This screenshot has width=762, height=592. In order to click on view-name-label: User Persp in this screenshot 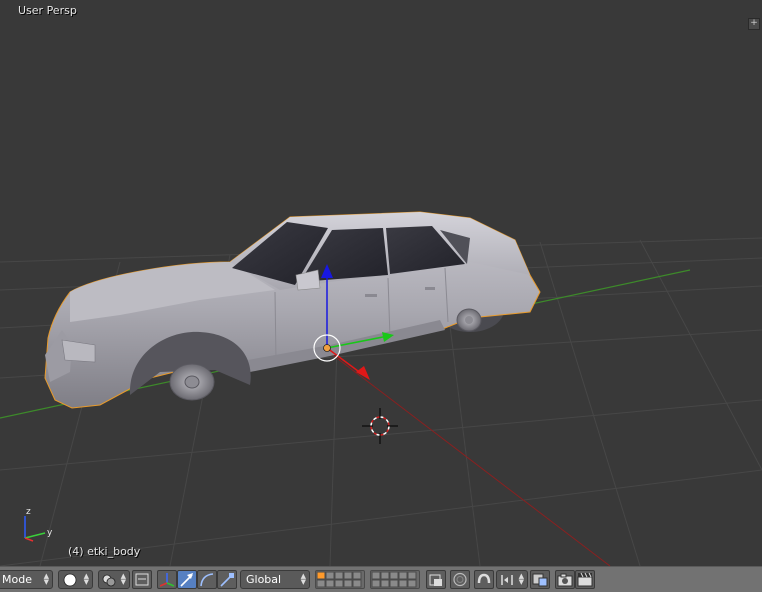, I will do `click(47, 10)`.